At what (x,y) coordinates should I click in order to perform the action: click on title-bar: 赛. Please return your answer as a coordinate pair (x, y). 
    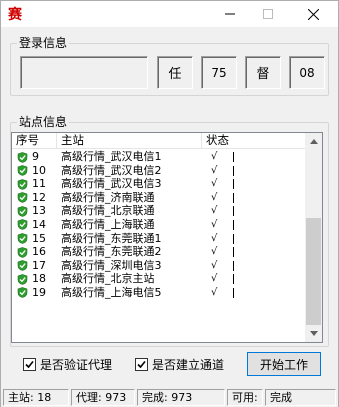
    Looking at the image, I should click on (169, 14).